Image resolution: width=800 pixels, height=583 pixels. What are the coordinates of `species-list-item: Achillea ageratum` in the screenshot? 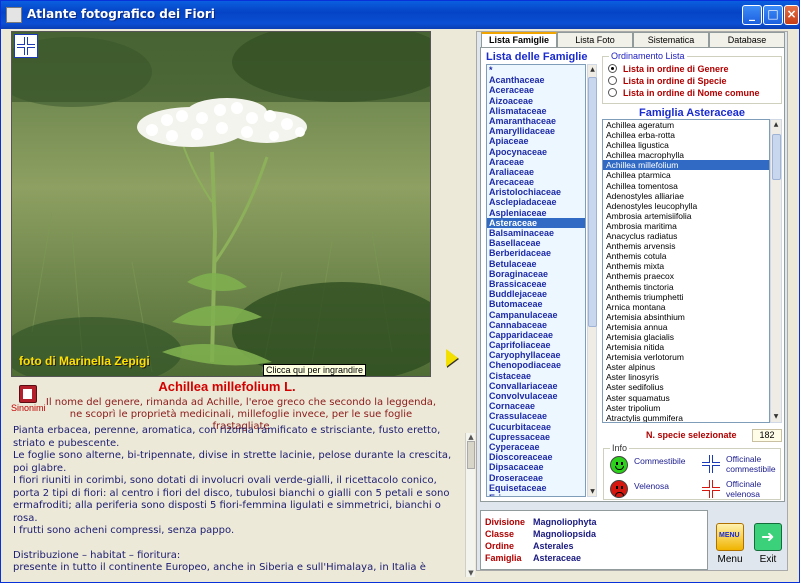 It's located at (686, 125).